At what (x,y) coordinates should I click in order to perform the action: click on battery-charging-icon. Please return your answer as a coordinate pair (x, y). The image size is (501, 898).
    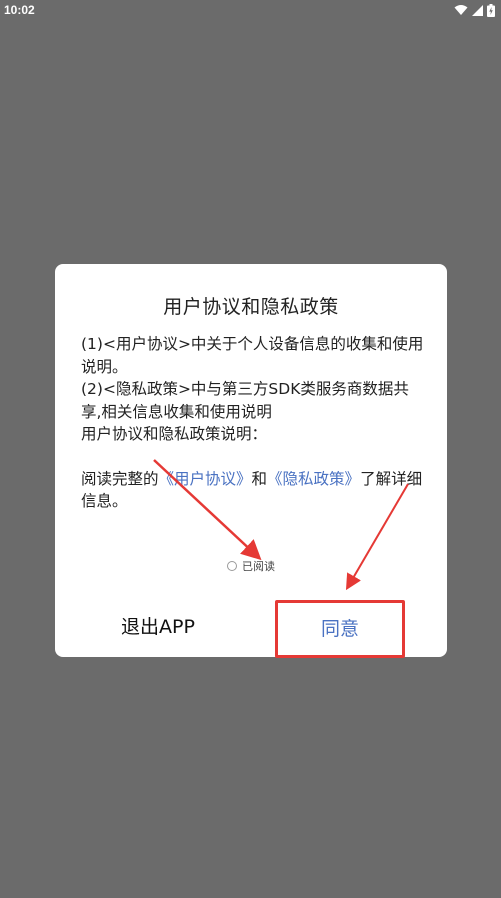
    Looking at the image, I should click on (491, 10).